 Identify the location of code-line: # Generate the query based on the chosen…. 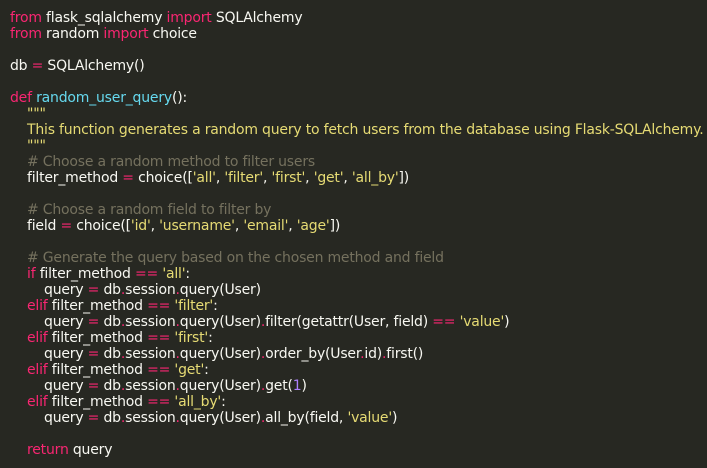
(358, 258).